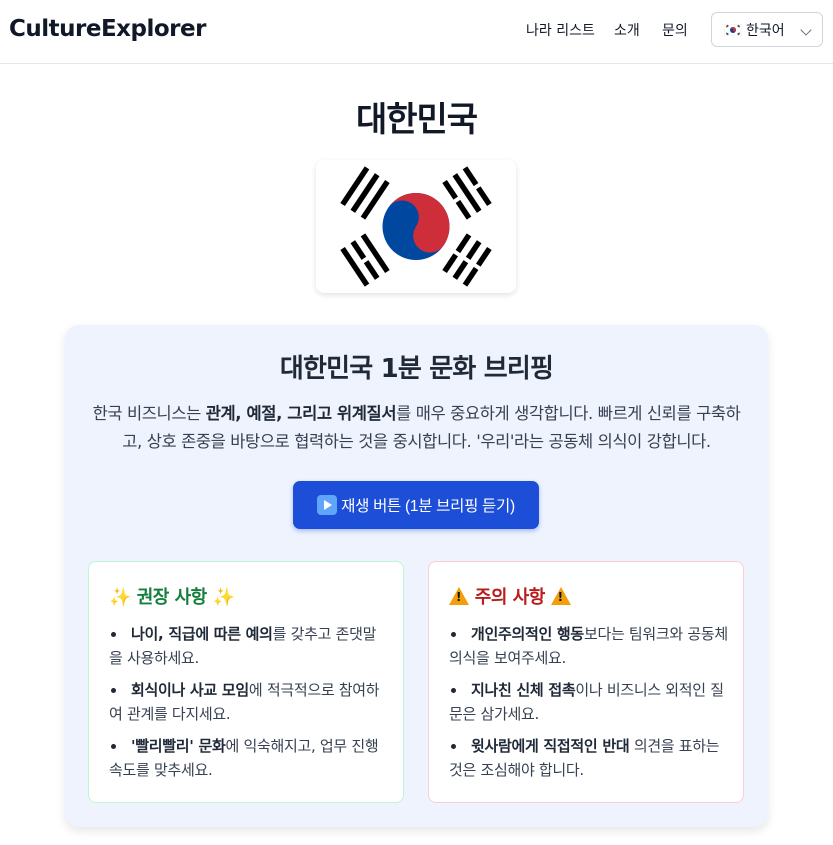 This screenshot has height=845, width=833. Describe the element at coordinates (190, 690) in the screenshot. I see `item-bold: 회식이나 사교 모임` at that location.